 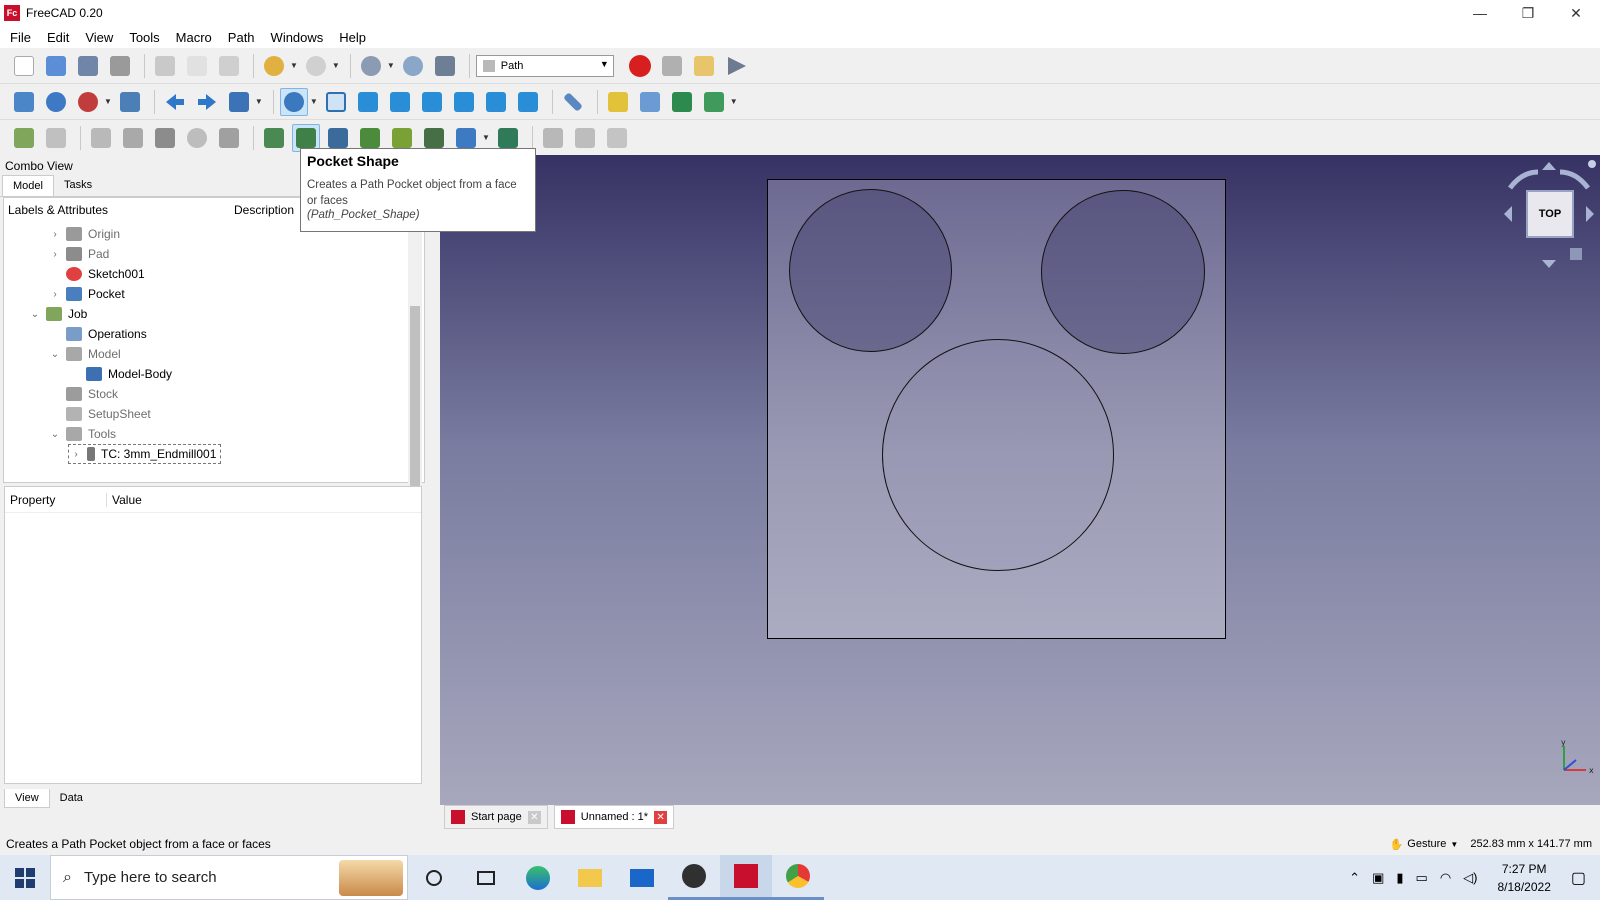 I want to click on doc-tab-start-page: Start page ✕, so click(x=496, y=817).